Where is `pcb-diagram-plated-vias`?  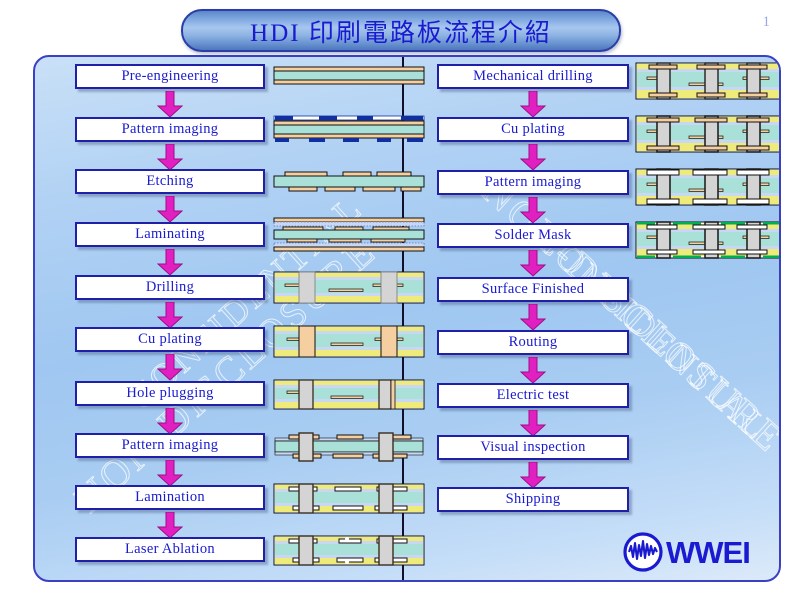 pcb-diagram-plated-vias is located at coordinates (349, 342).